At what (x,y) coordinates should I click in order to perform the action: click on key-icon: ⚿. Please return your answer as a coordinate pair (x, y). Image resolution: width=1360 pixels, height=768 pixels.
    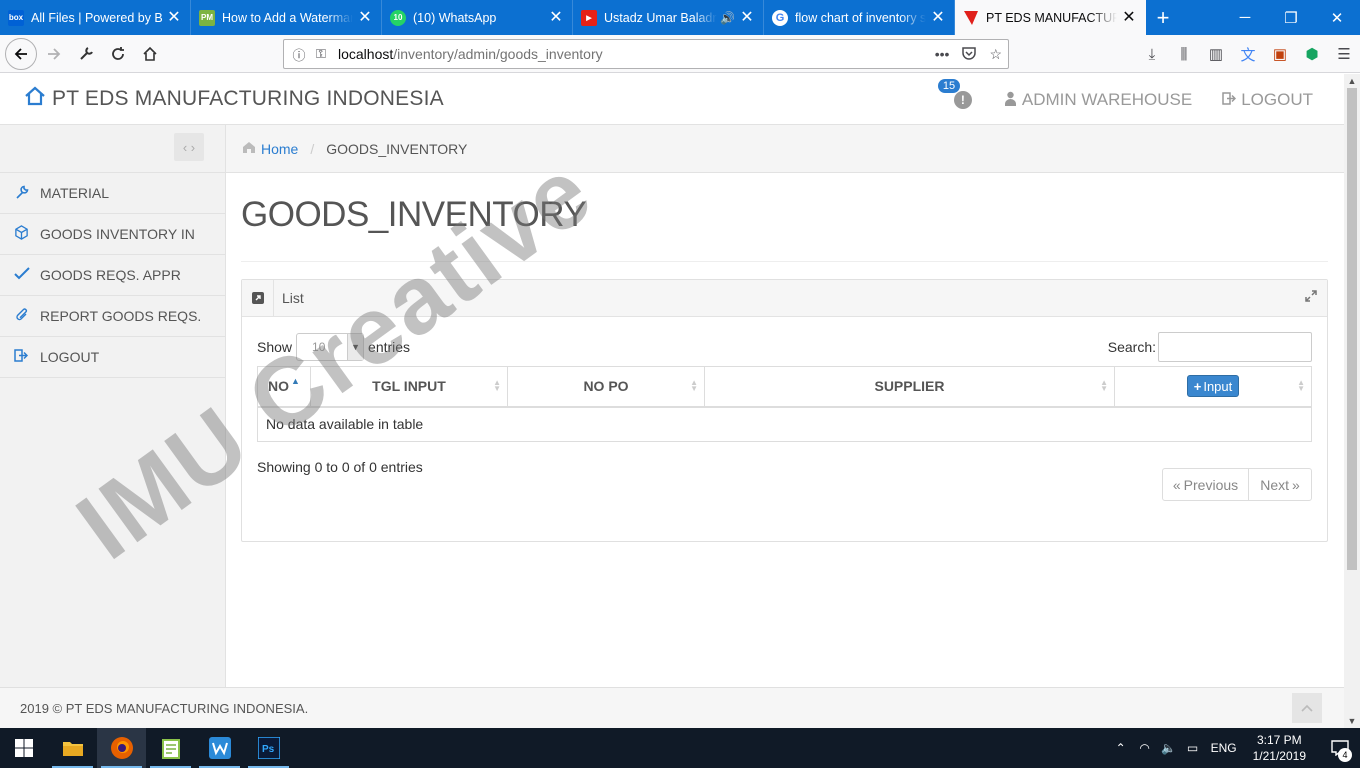
    Looking at the image, I should click on (321, 53).